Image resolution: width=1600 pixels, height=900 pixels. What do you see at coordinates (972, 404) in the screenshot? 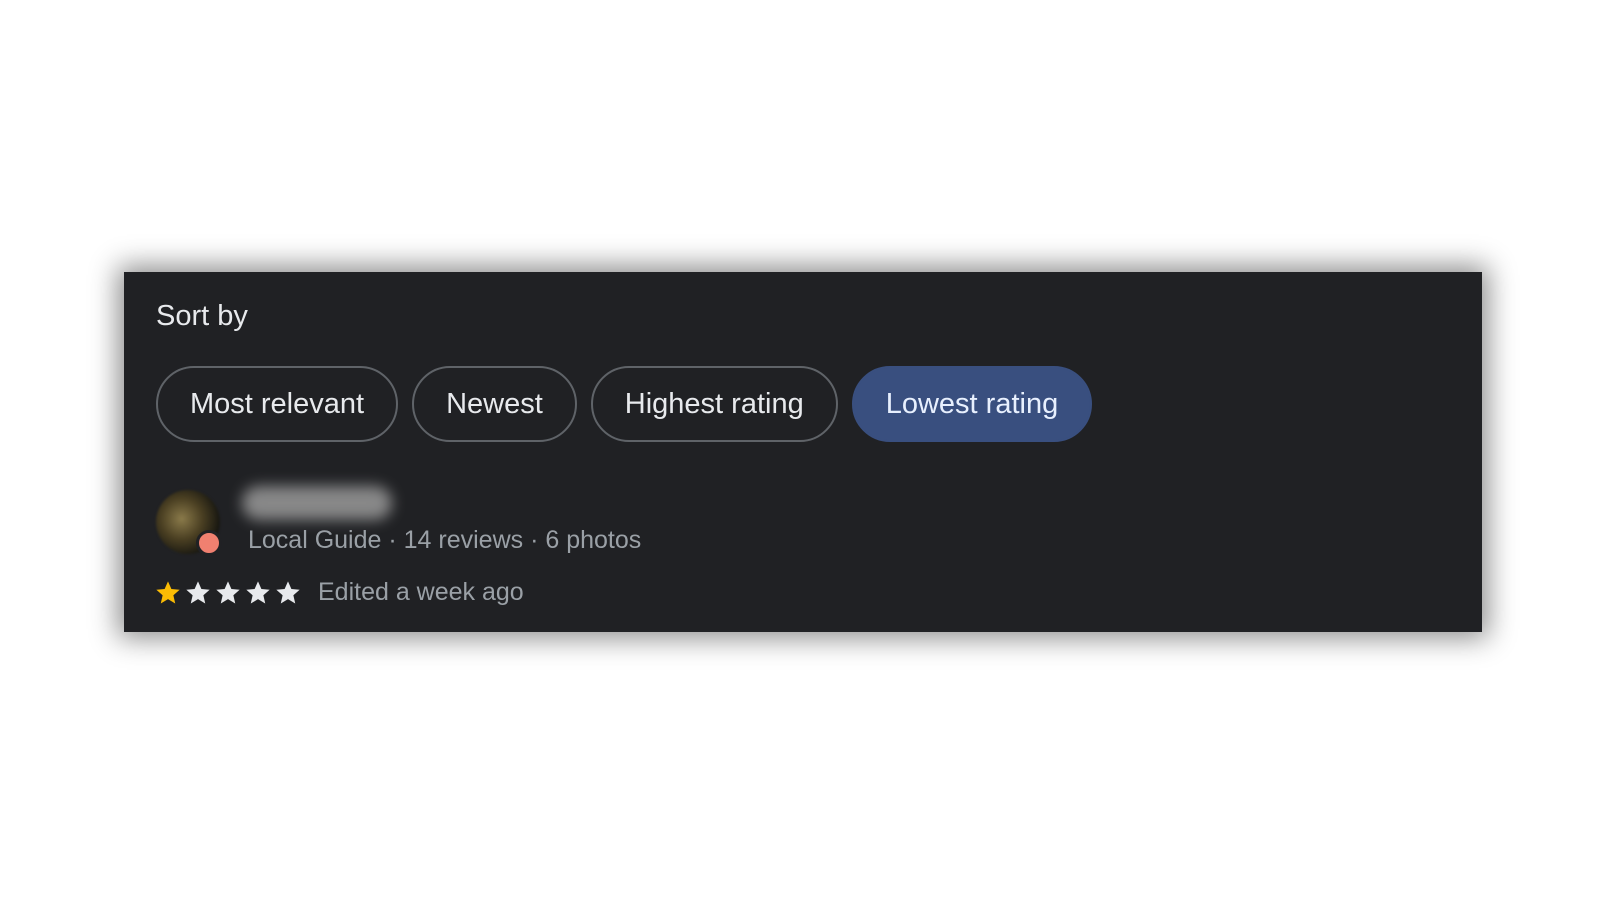
I see `sort-lowest-rating-chip: Lowest rating` at bounding box center [972, 404].